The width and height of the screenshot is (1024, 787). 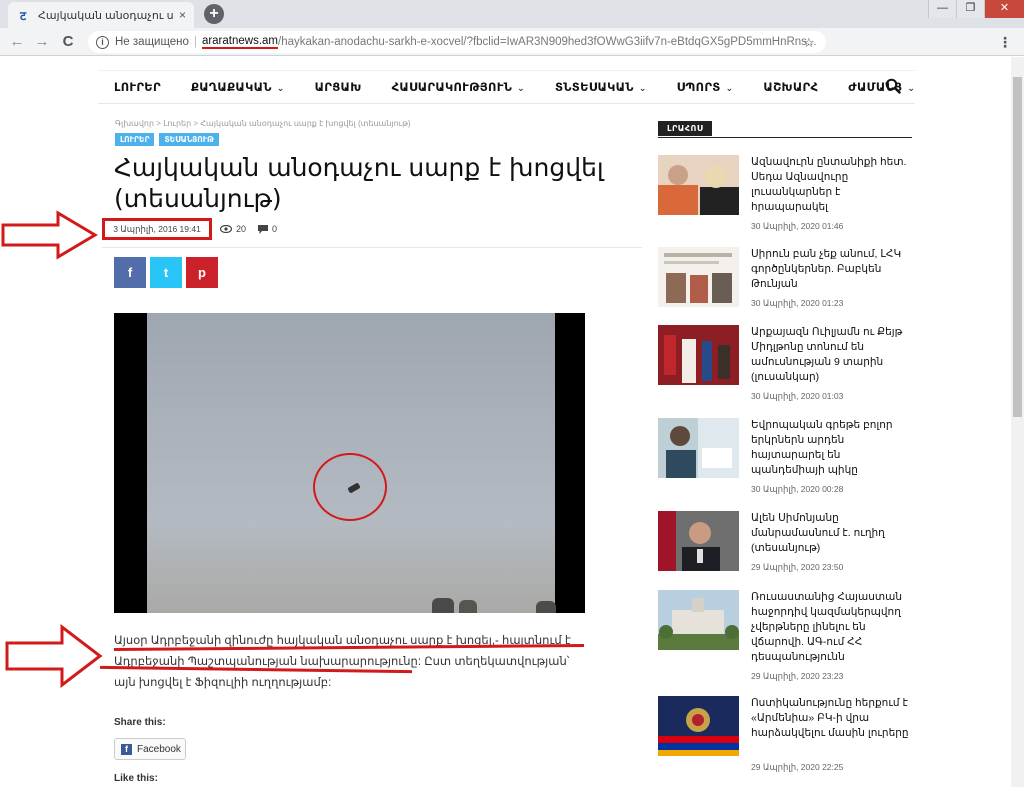 I want to click on url-domain: araratnews.am, so click(x=239, y=42).